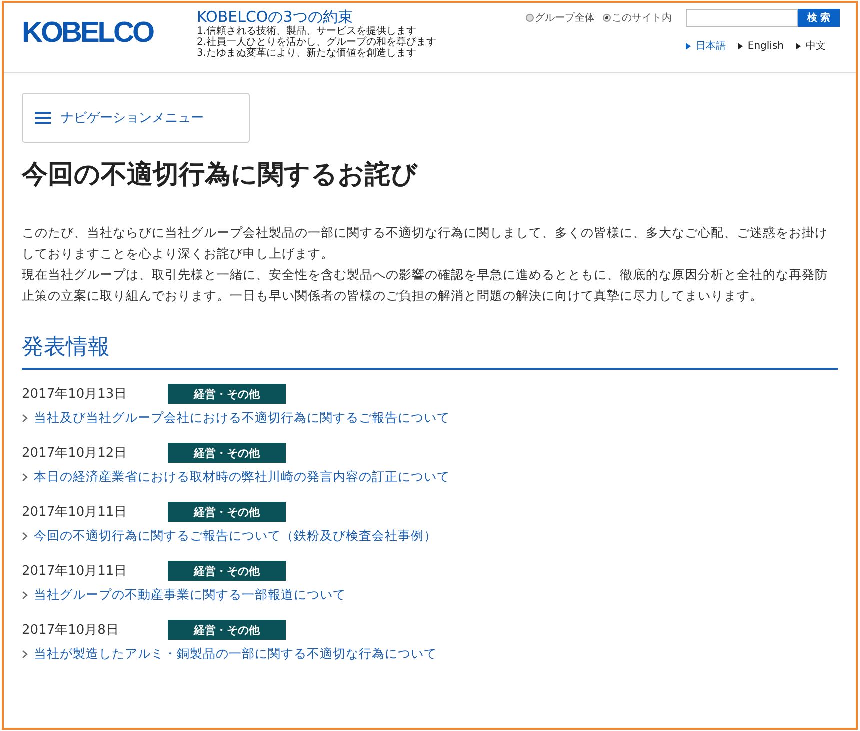  Describe the element at coordinates (109, 33) in the screenshot. I see `kobelco-logo: KOBELCO` at that location.